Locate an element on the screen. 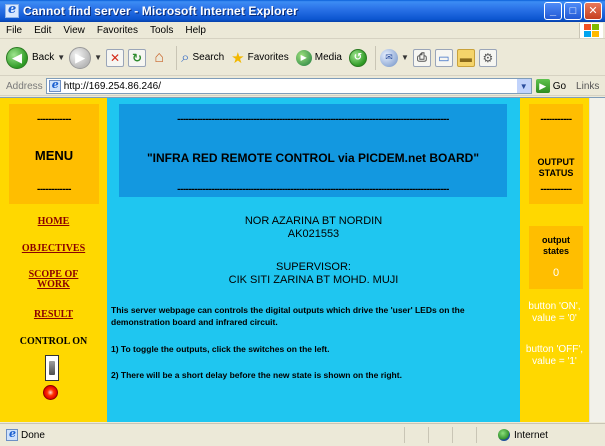  search-button: ⌕ Search is located at coordinates (202, 58).